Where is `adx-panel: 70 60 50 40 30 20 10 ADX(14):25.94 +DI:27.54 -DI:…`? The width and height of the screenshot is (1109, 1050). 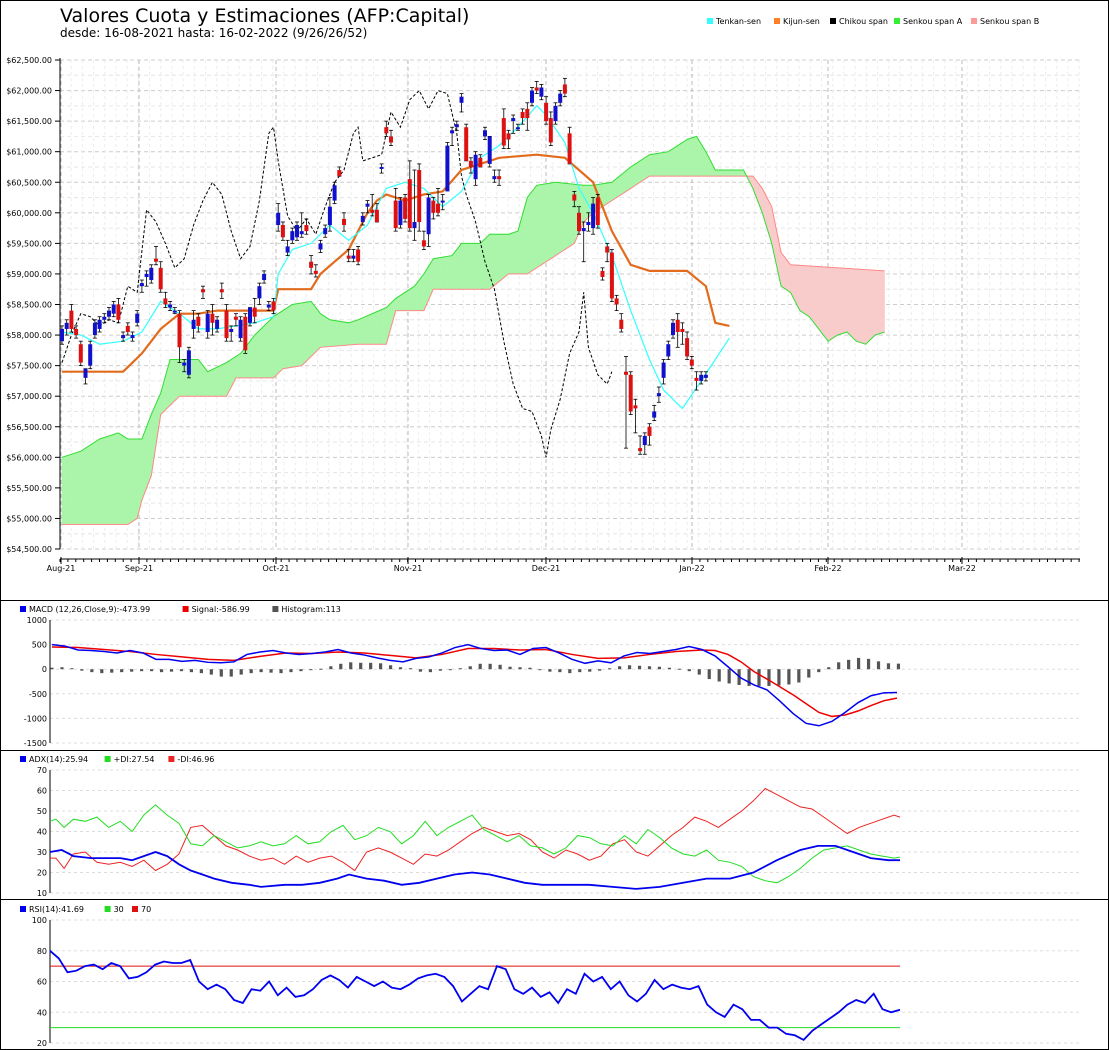 adx-panel: 70 60 50 40 30 20 10 ADX(14):25.94 +DI:27.54 -DI:… is located at coordinates (550, 826).